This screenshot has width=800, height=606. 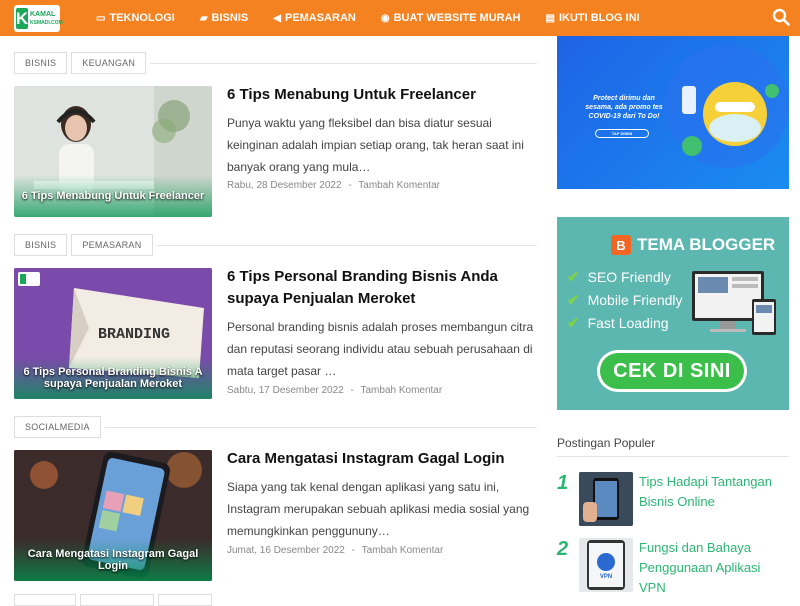 I want to click on menu-item-buat-website: ◉ BUAT WEBSITE MURAH, so click(x=451, y=18).